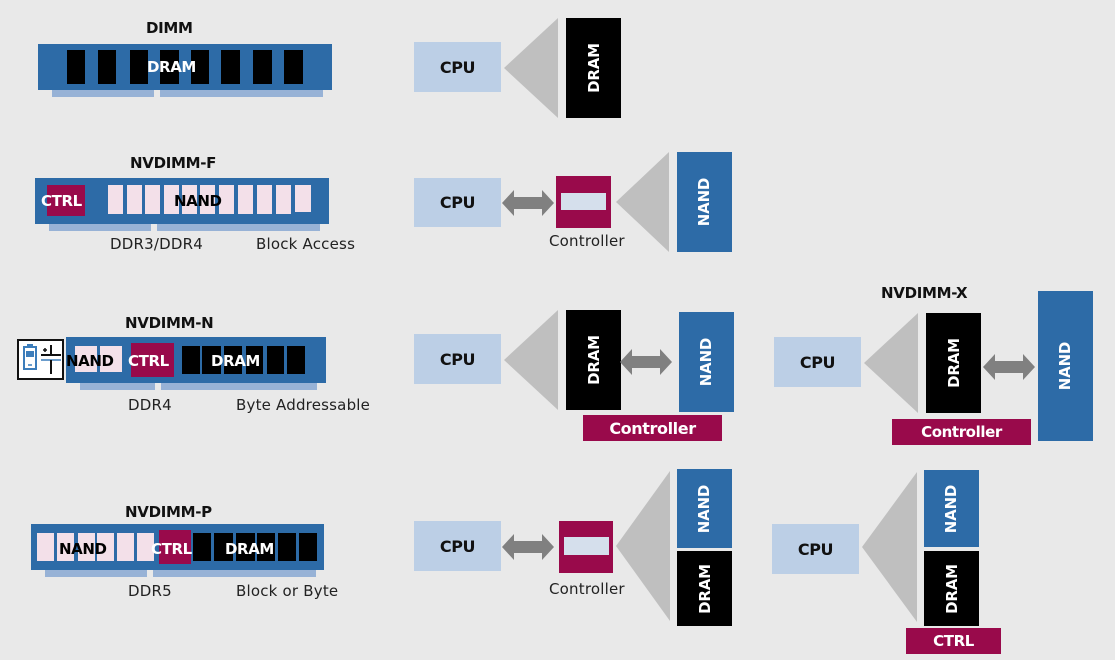 The width and height of the screenshot is (1115, 660). What do you see at coordinates (235, 361) in the screenshot?
I see `nvdimm-n-dram-label: DRAM` at bounding box center [235, 361].